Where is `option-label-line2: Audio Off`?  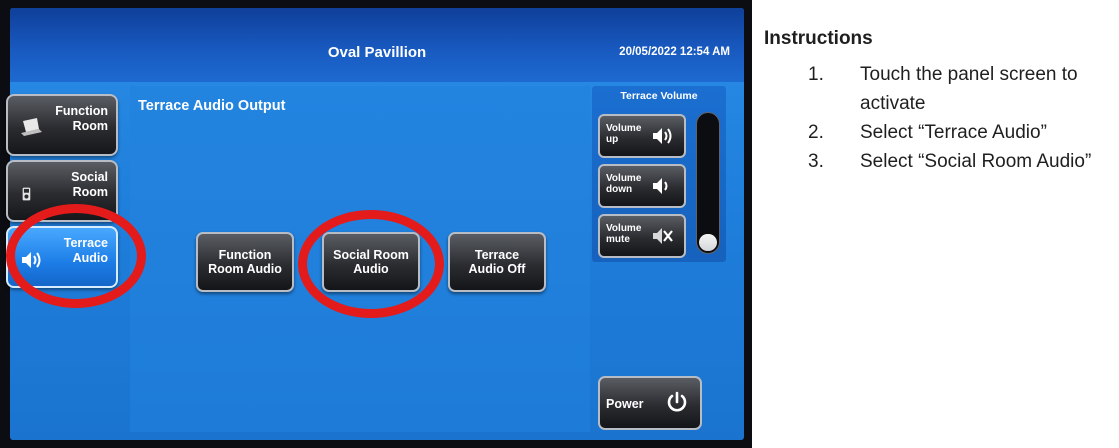
option-label-line2: Audio Off is located at coordinates (497, 269).